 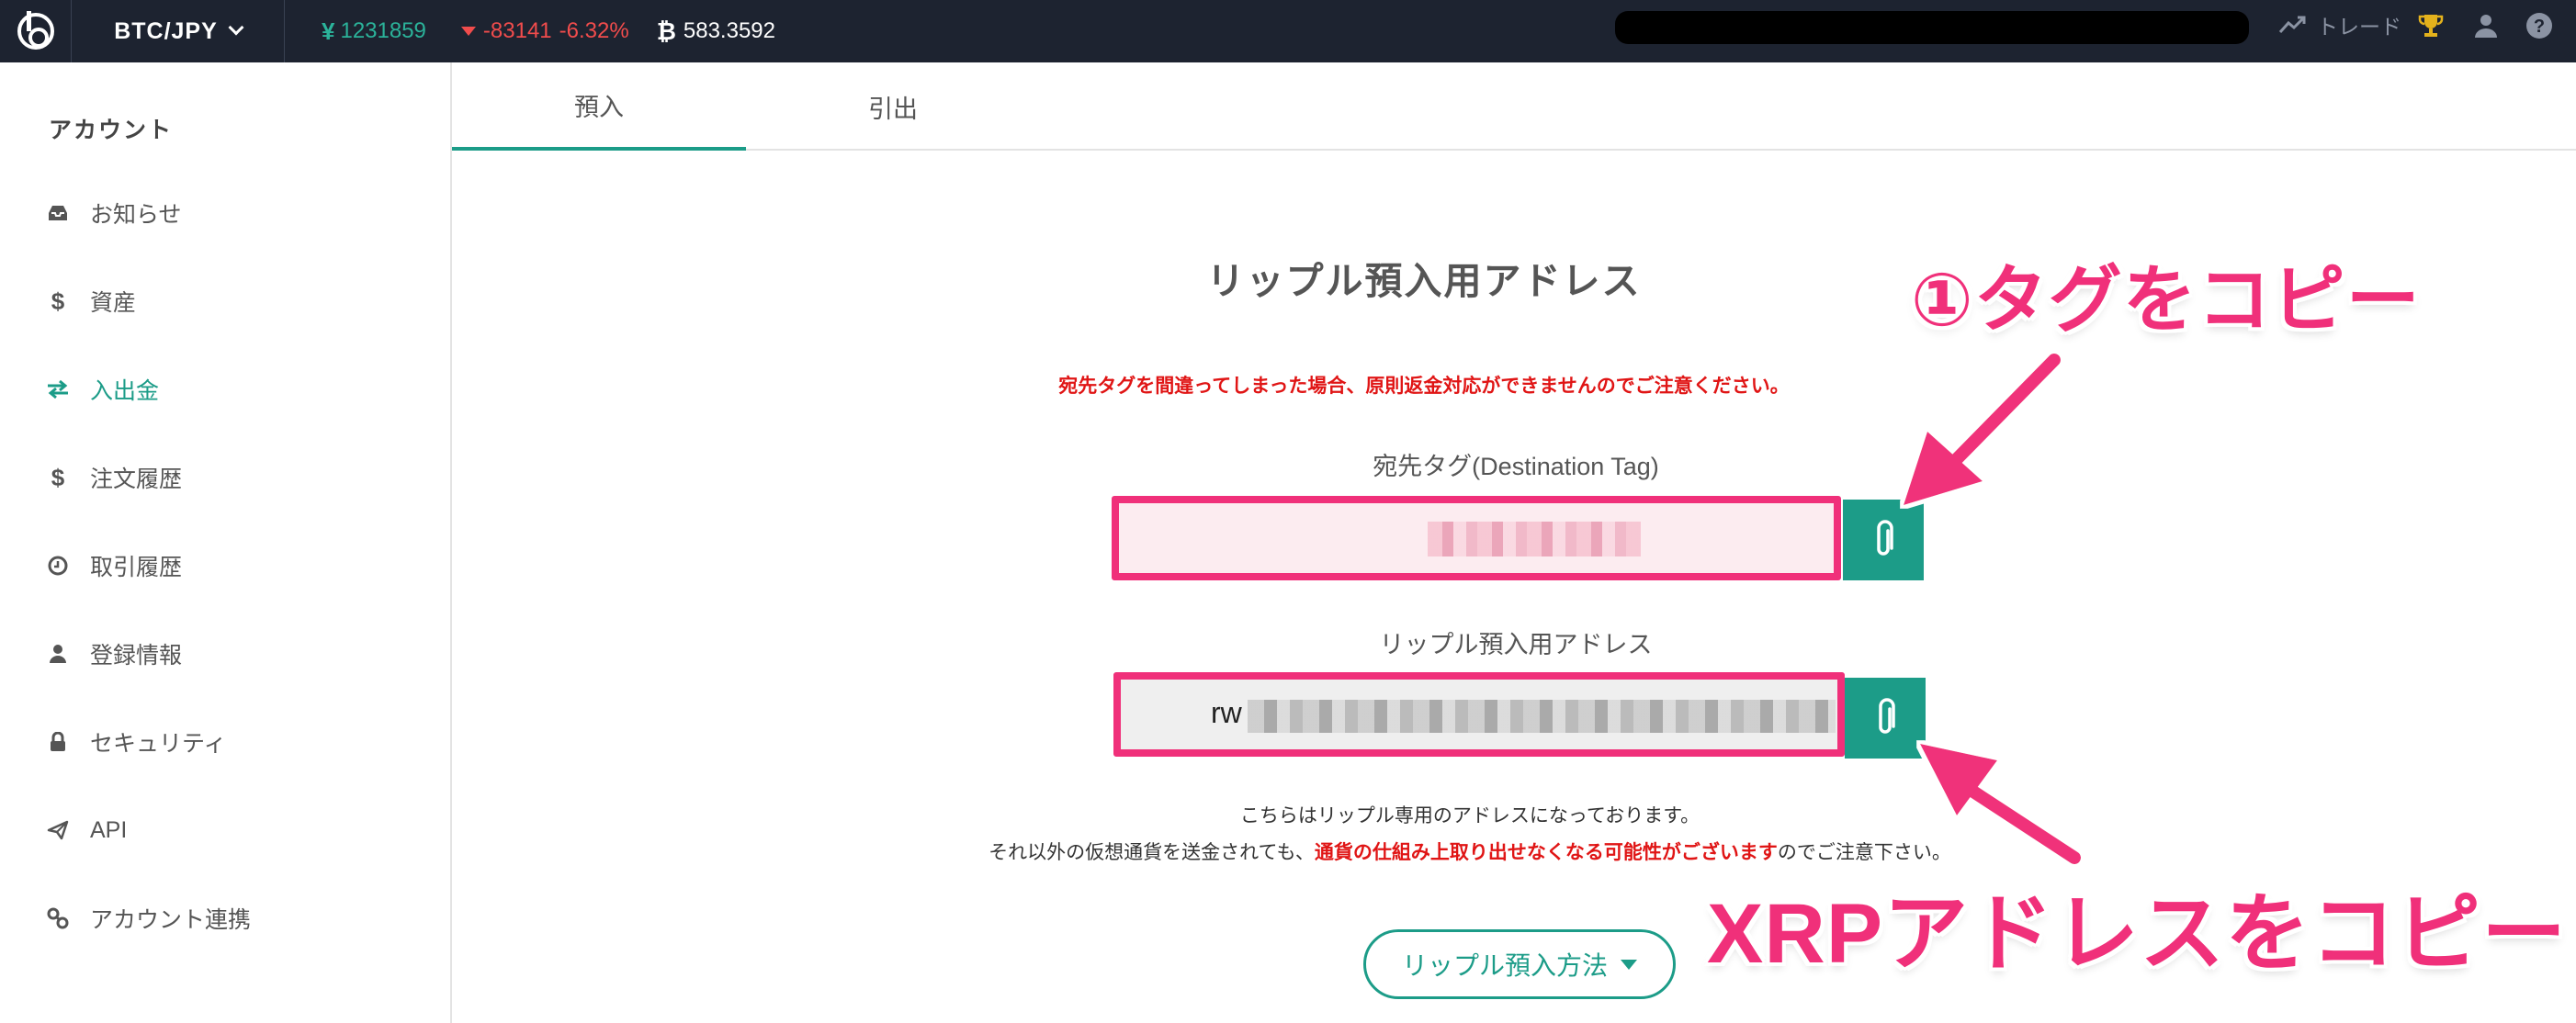 I want to click on annotation-copy-tag: ①タグをコピー, so click(x=2166, y=300).